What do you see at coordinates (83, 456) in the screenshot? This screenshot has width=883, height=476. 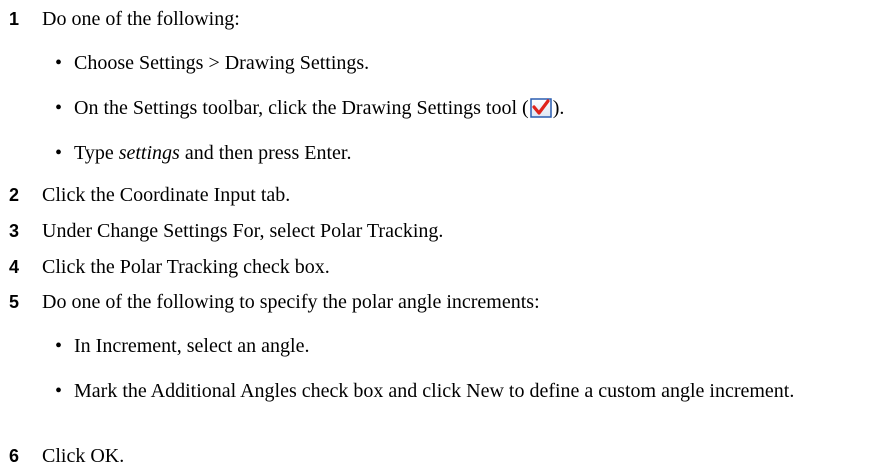 I see `step-text: Click OK.` at bounding box center [83, 456].